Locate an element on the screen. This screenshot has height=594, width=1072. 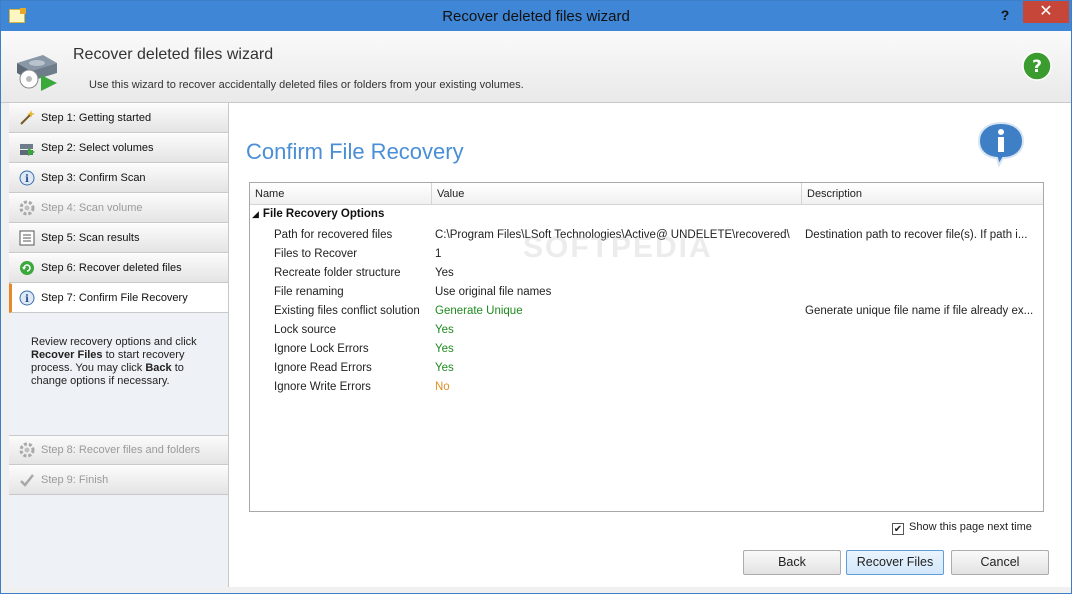
step-label: Step 5: Scan results is located at coordinates (90, 238).